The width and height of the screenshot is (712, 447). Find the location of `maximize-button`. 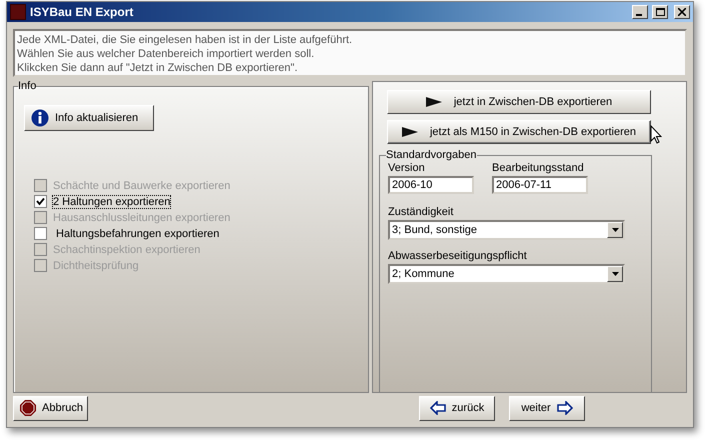

maximize-button is located at coordinates (660, 12).